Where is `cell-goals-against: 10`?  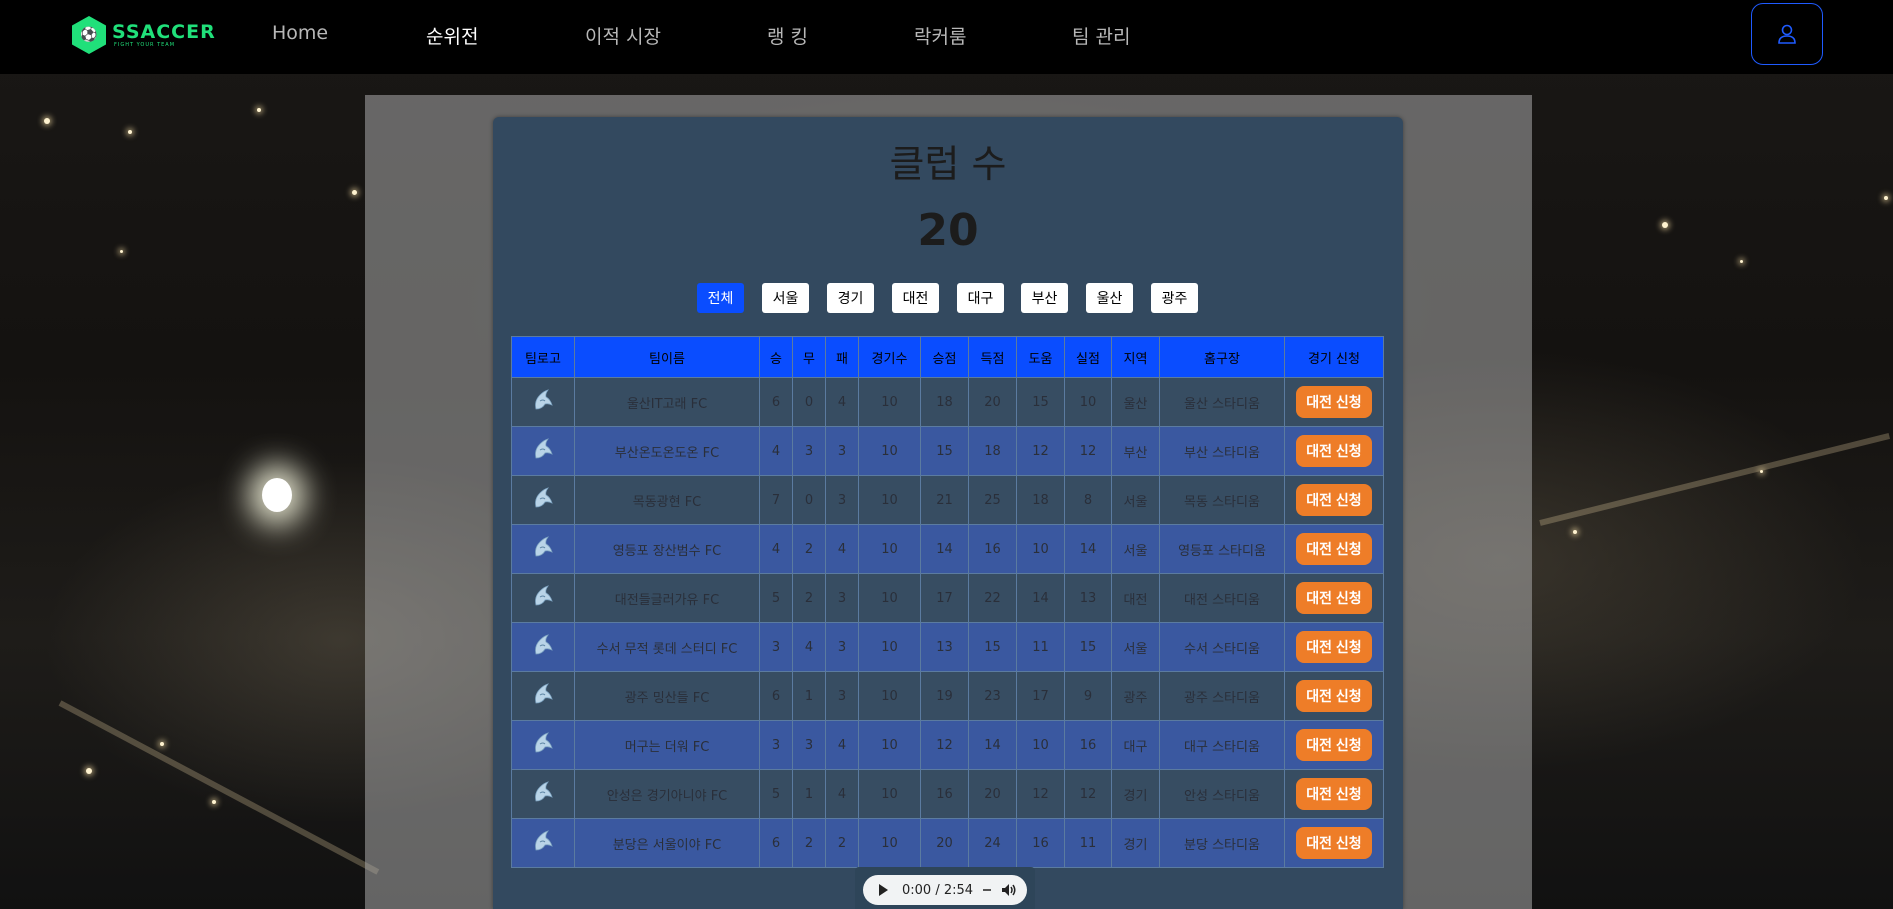 cell-goals-against: 10 is located at coordinates (1088, 402).